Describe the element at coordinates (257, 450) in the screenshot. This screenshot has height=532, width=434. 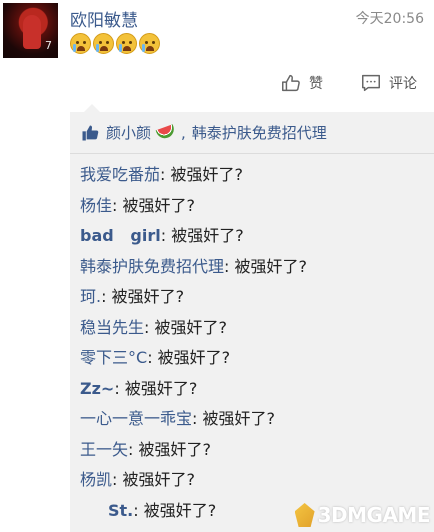
I see `comment-row: 王一矢: 被强奸了?` at that location.